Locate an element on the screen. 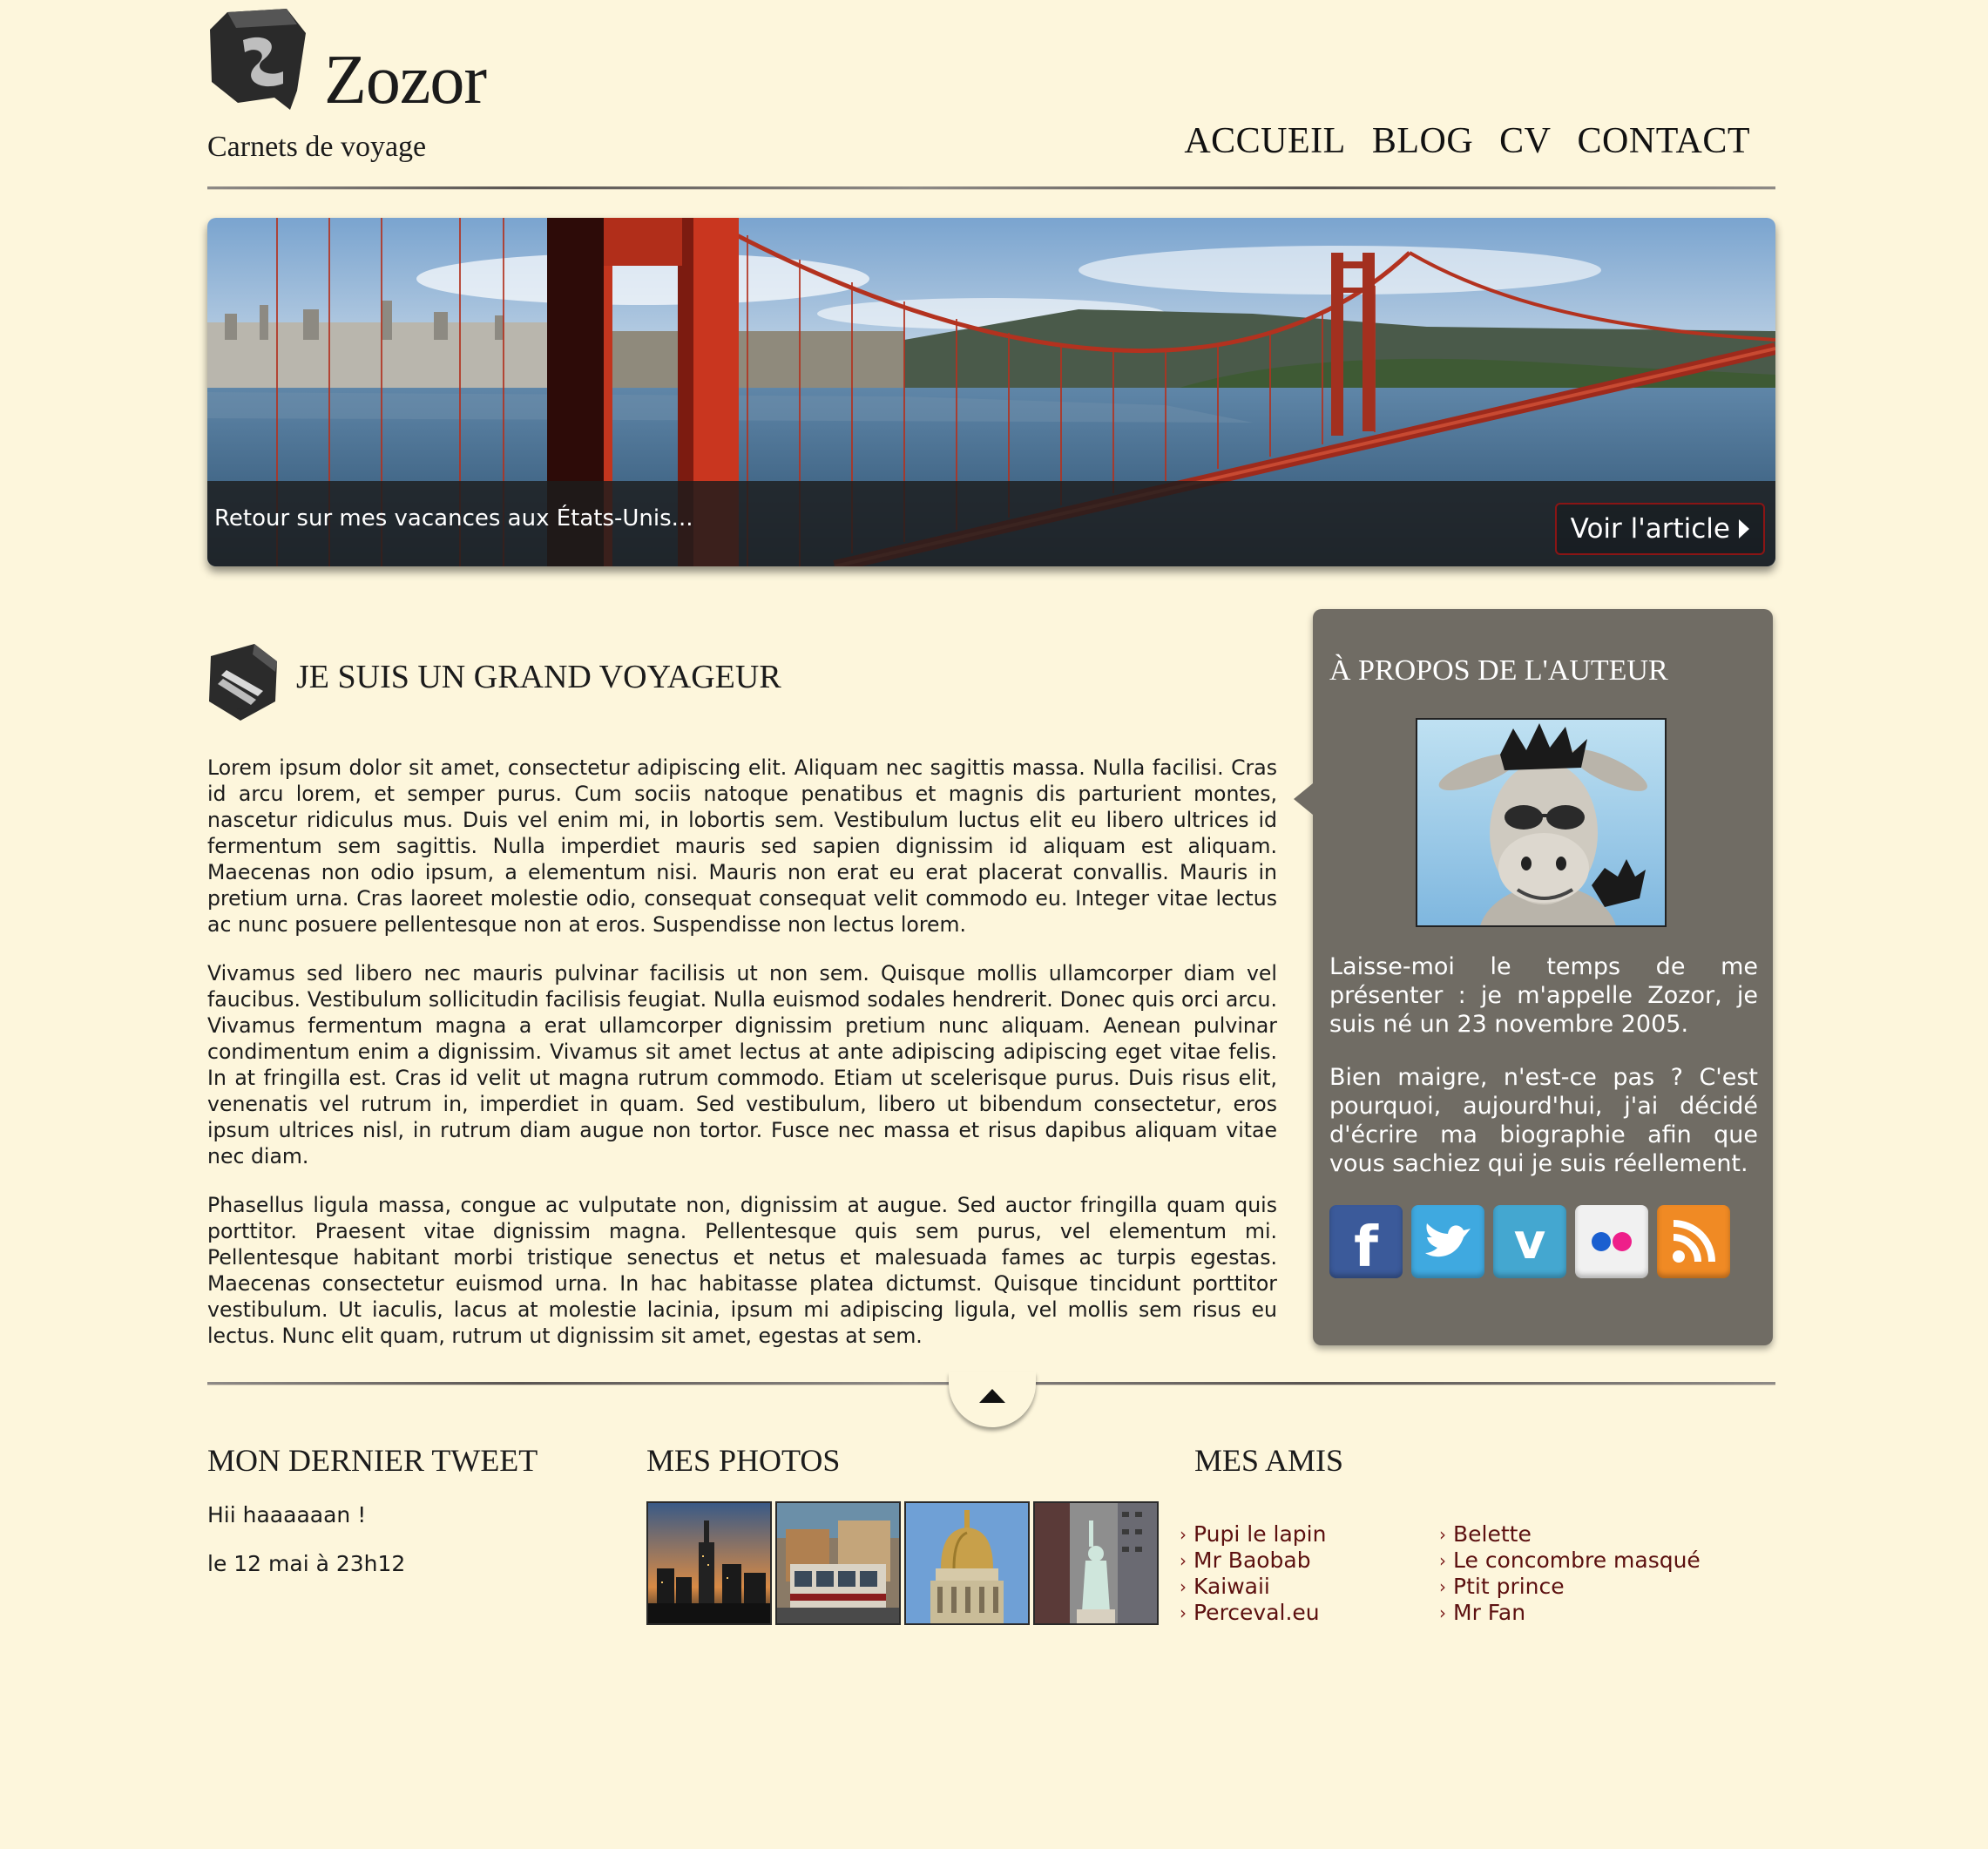 The height and width of the screenshot is (1849, 1988). friend-link: › Belette is located at coordinates (1570, 1534).